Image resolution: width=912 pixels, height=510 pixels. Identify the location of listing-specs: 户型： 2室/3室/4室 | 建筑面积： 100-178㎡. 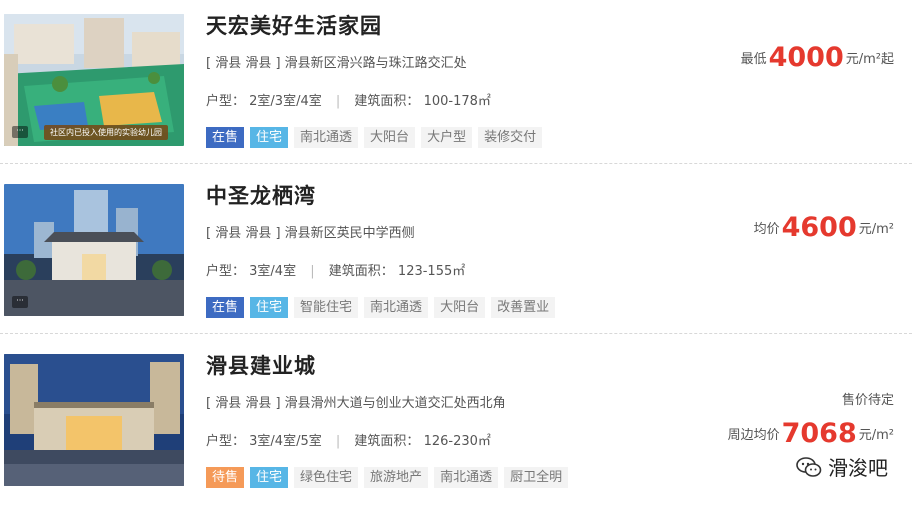
(348, 99).